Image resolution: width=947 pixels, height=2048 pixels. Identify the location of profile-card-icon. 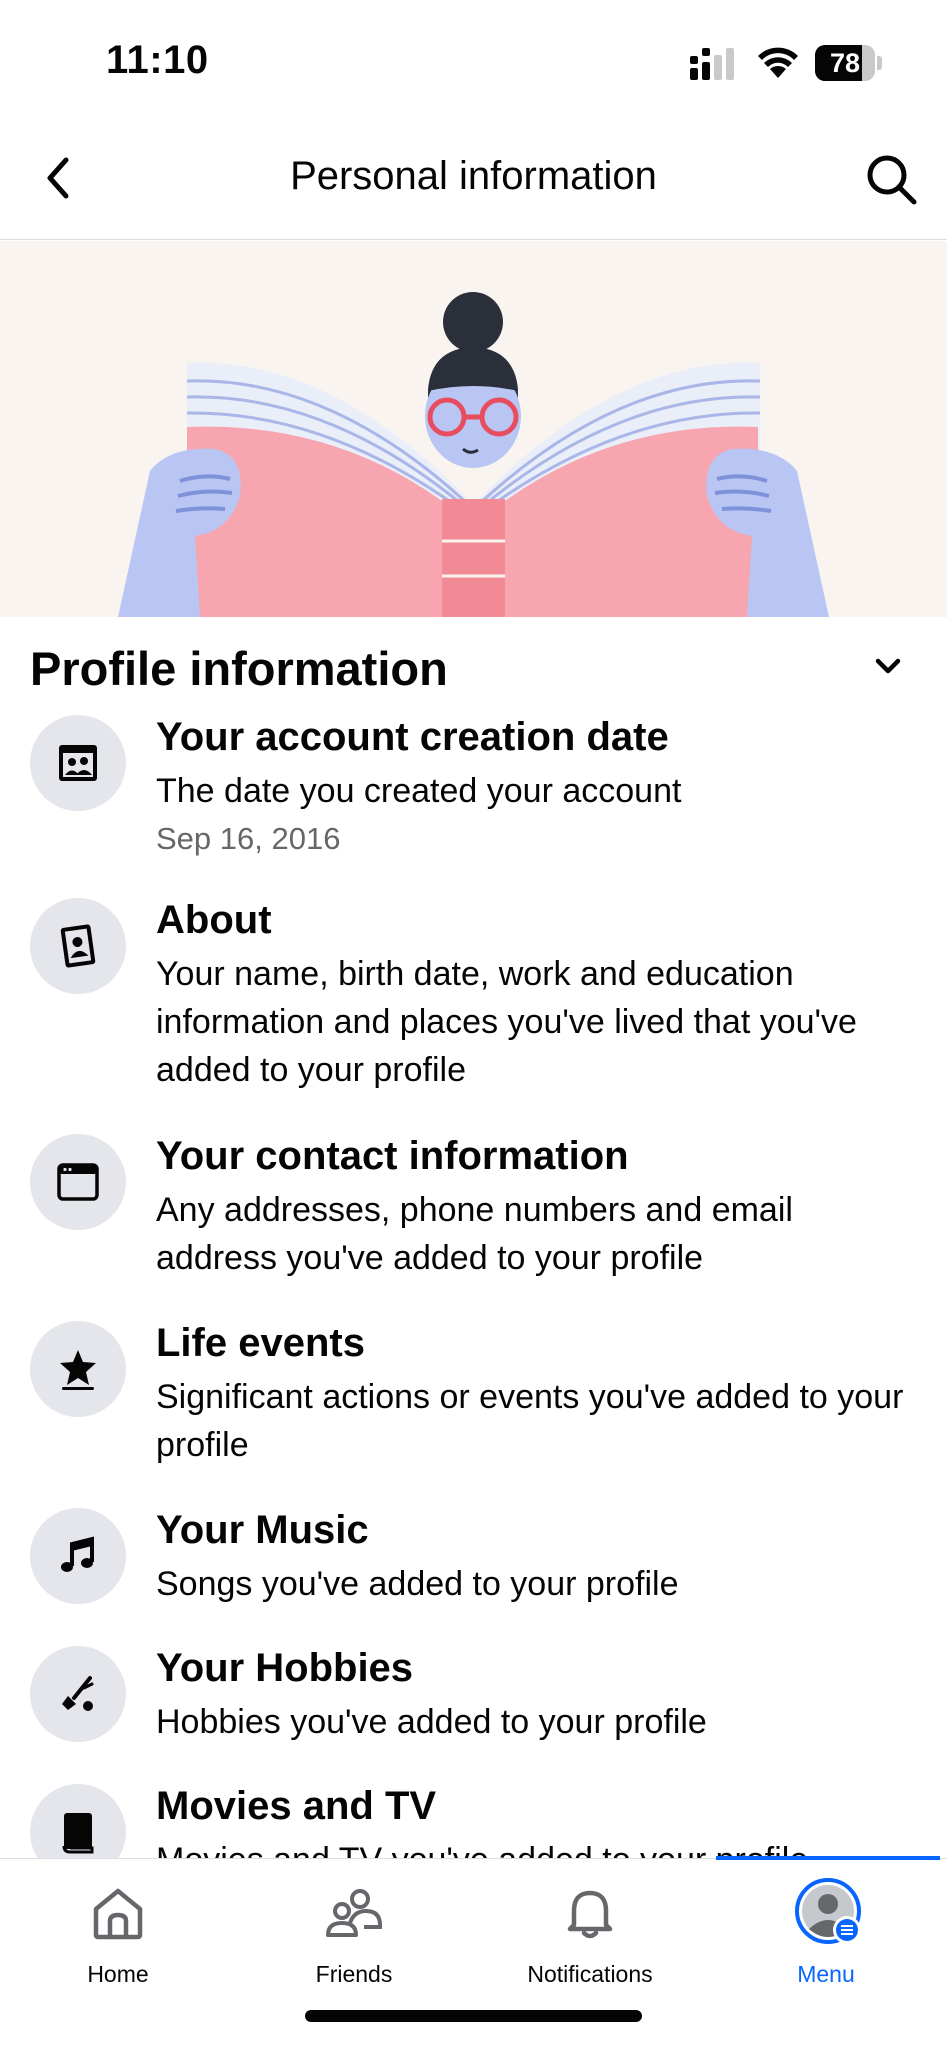
(78, 763).